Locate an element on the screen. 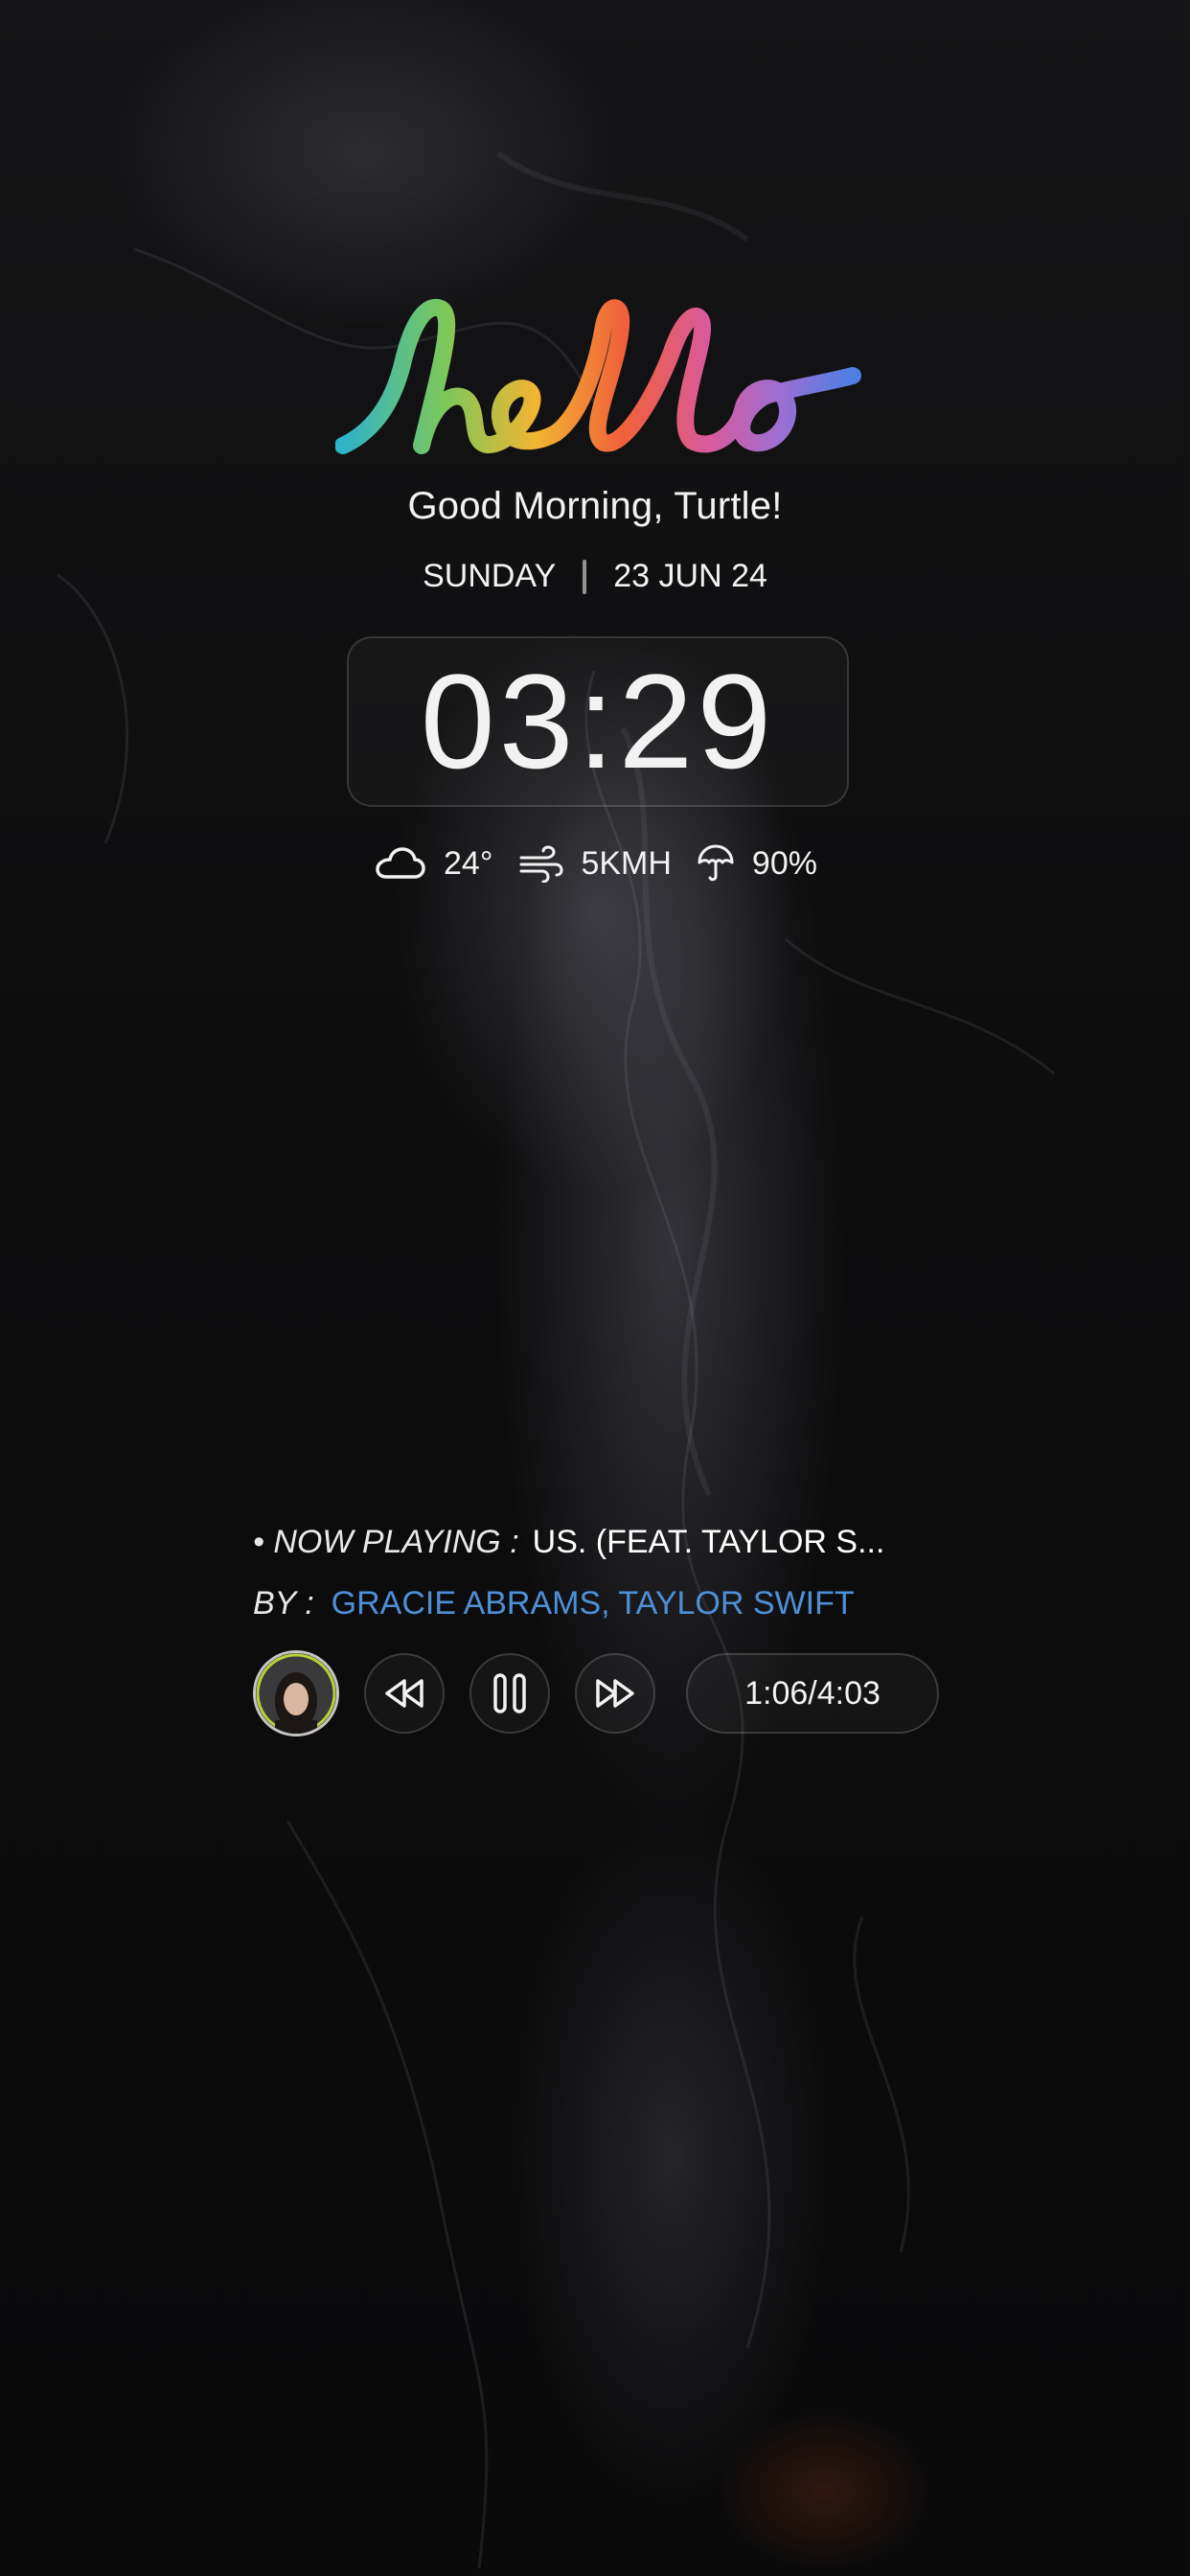 The image size is (1190, 2576). temperature-item: 24° is located at coordinates (433, 863).